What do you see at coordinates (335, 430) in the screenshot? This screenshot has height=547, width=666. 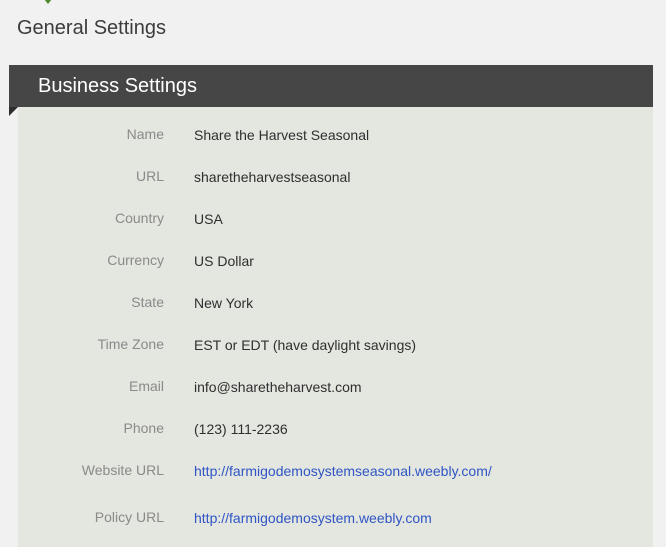 I see `field-row-phone: Phone (123) 111-2236` at bounding box center [335, 430].